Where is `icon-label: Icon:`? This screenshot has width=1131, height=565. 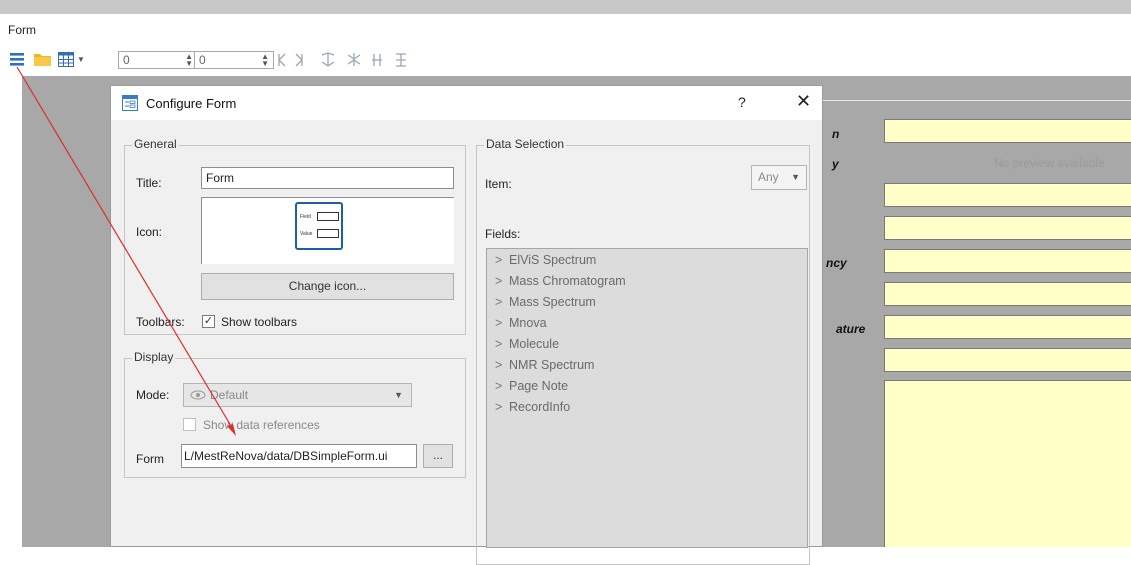
icon-label: Icon: is located at coordinates (149, 232).